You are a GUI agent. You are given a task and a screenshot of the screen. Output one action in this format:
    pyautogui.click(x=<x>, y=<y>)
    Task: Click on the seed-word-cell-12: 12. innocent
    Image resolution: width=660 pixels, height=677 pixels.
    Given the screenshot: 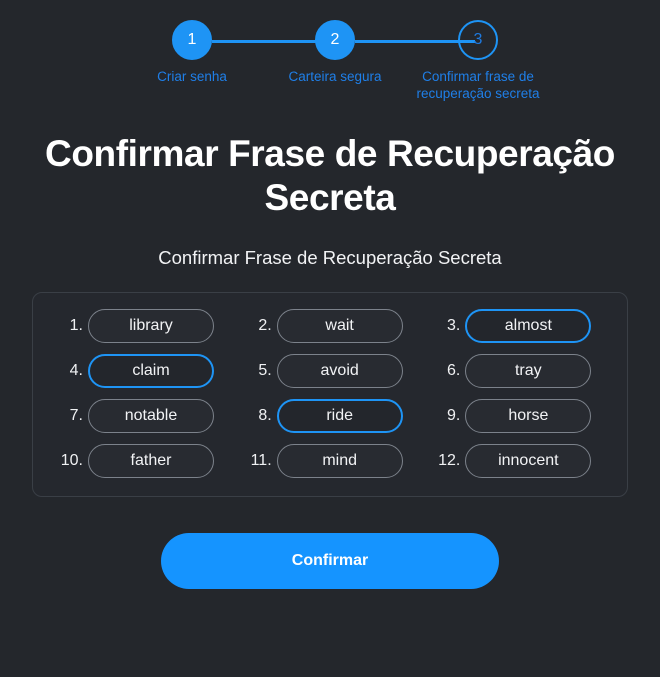 What is the action you would take?
    pyautogui.click(x=518, y=461)
    